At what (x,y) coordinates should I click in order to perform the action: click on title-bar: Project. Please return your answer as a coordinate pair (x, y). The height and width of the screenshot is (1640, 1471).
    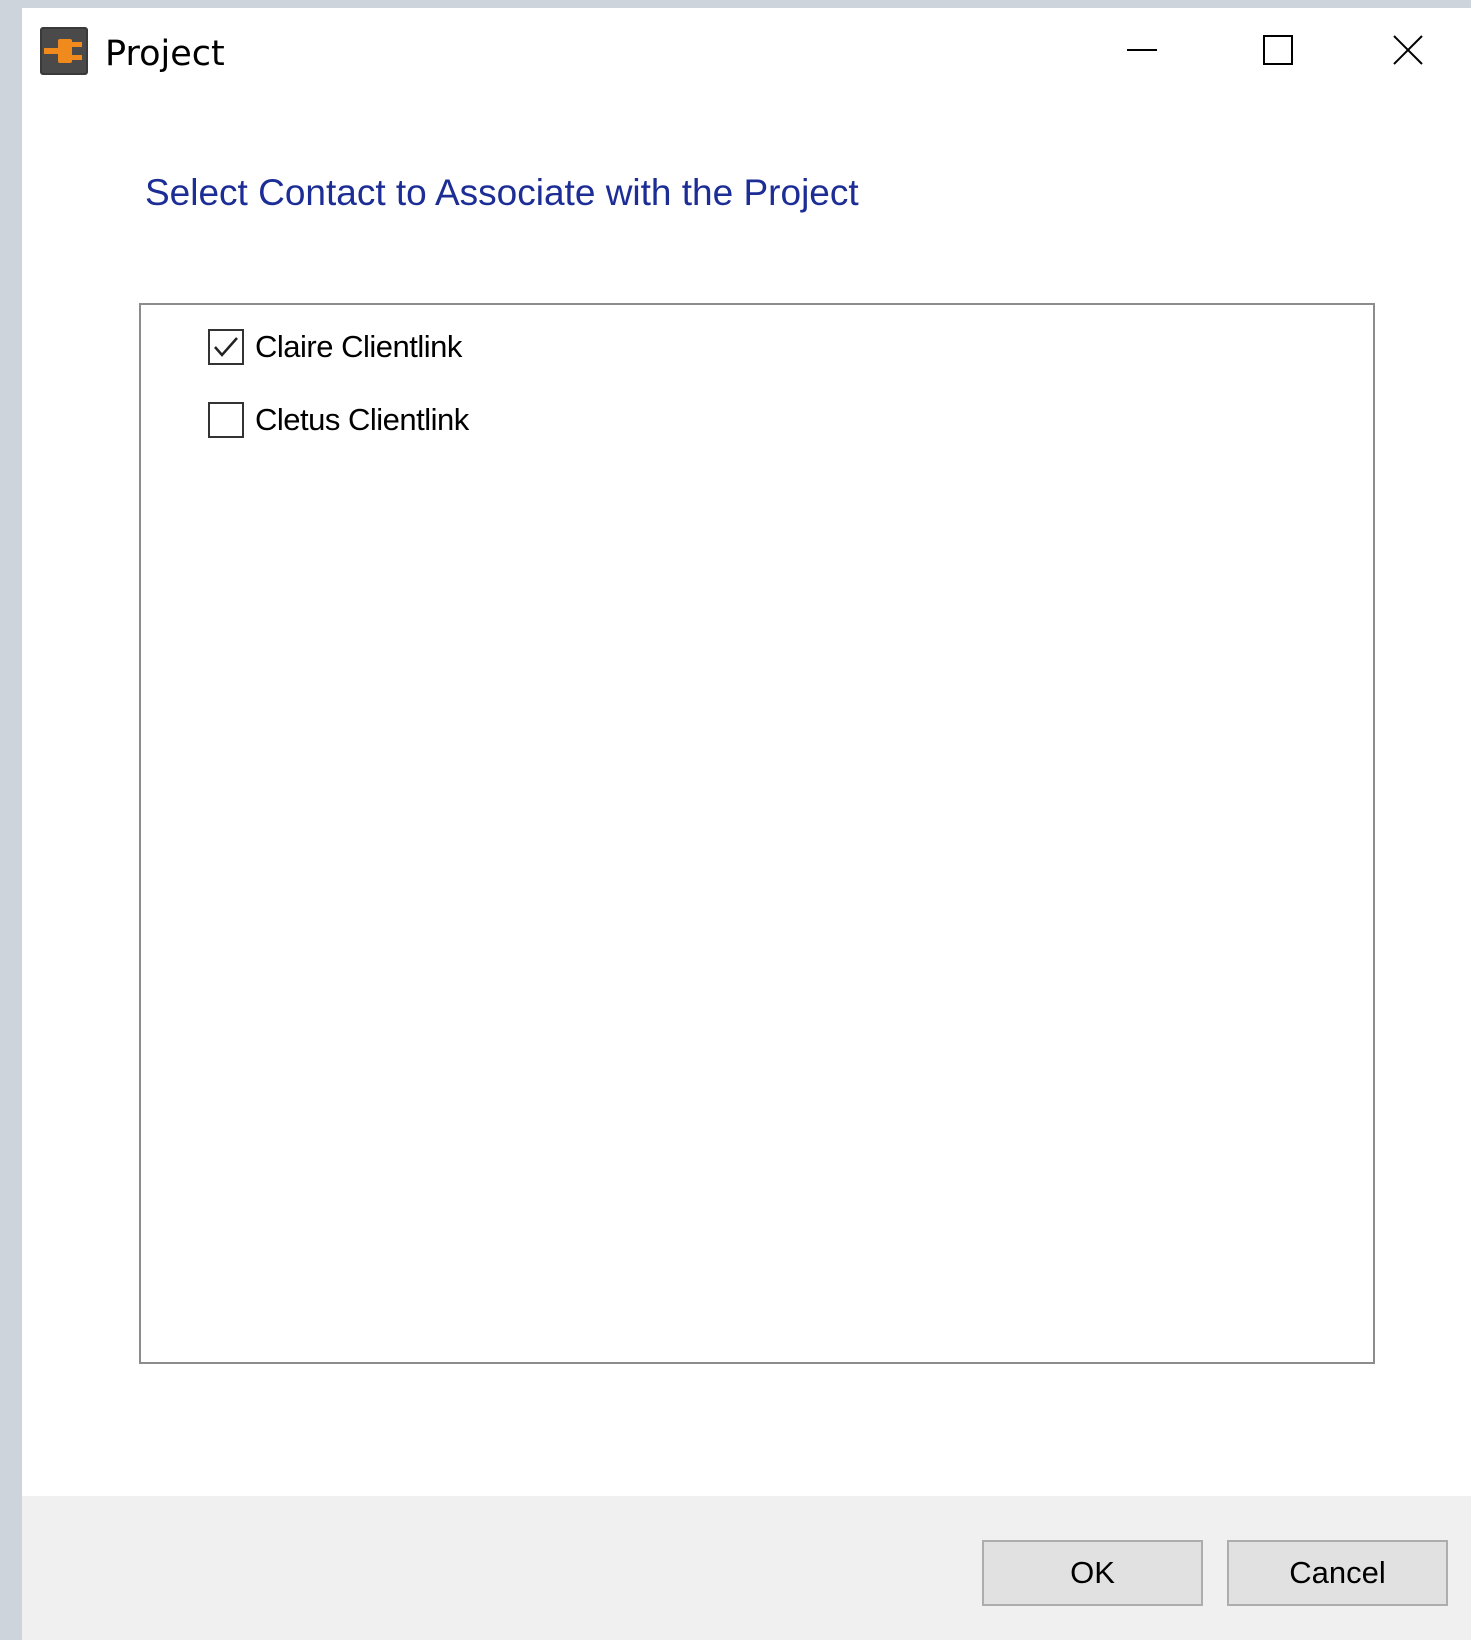
    Looking at the image, I should click on (746, 50).